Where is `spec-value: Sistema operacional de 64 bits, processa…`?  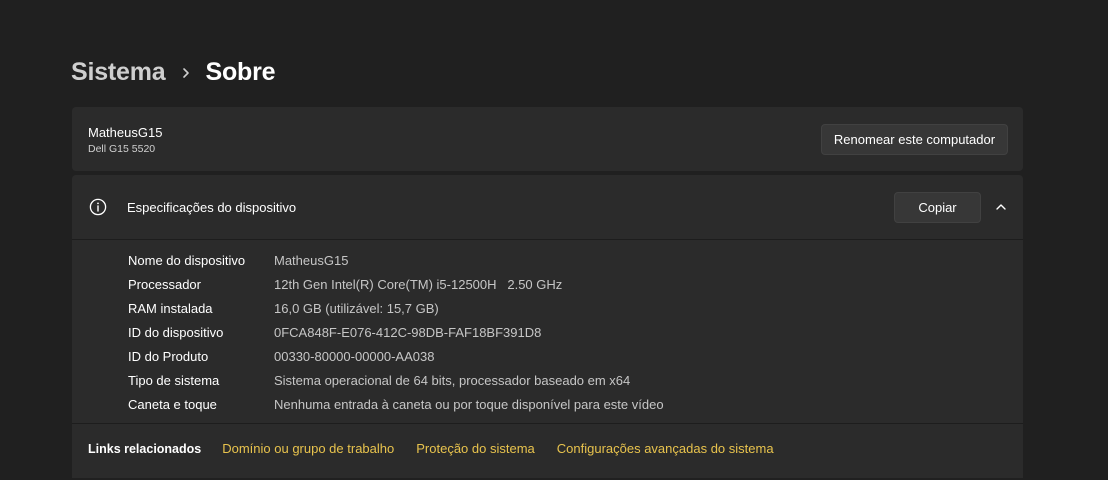
spec-value: Sistema operacional de 64 bits, processa… is located at coordinates (452, 380).